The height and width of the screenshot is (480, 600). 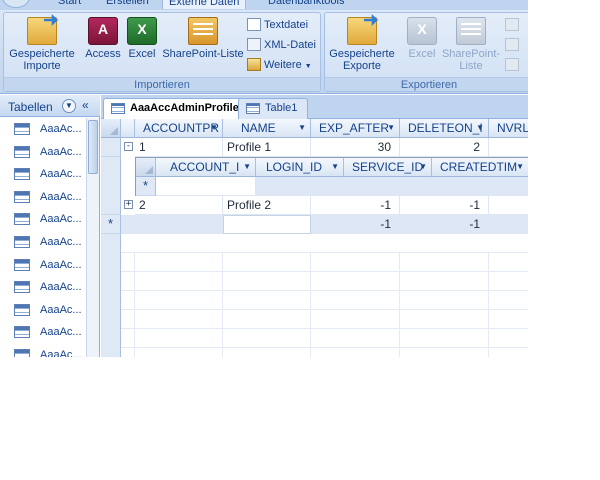 I want to click on new-cell-exp-after: -1, so click(x=355, y=224).